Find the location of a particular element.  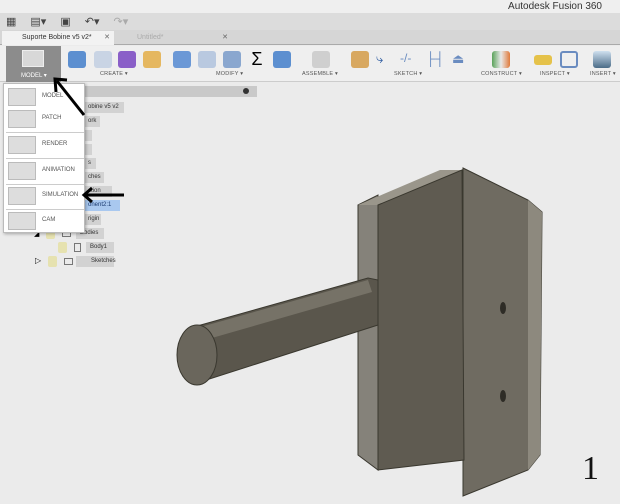

bracket-edge is located at coordinates (535, 335).